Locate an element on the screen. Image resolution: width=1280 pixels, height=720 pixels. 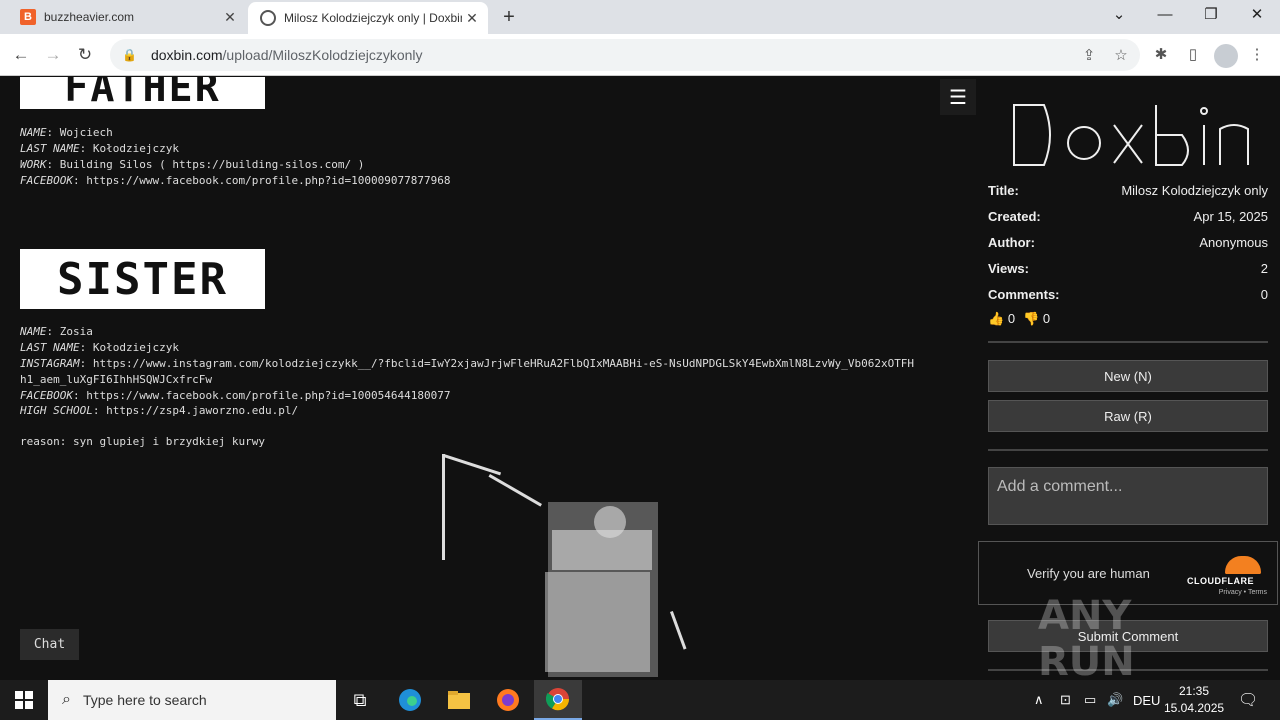
hamburger-menu-icon: ☰ is located at coordinates (958, 97).